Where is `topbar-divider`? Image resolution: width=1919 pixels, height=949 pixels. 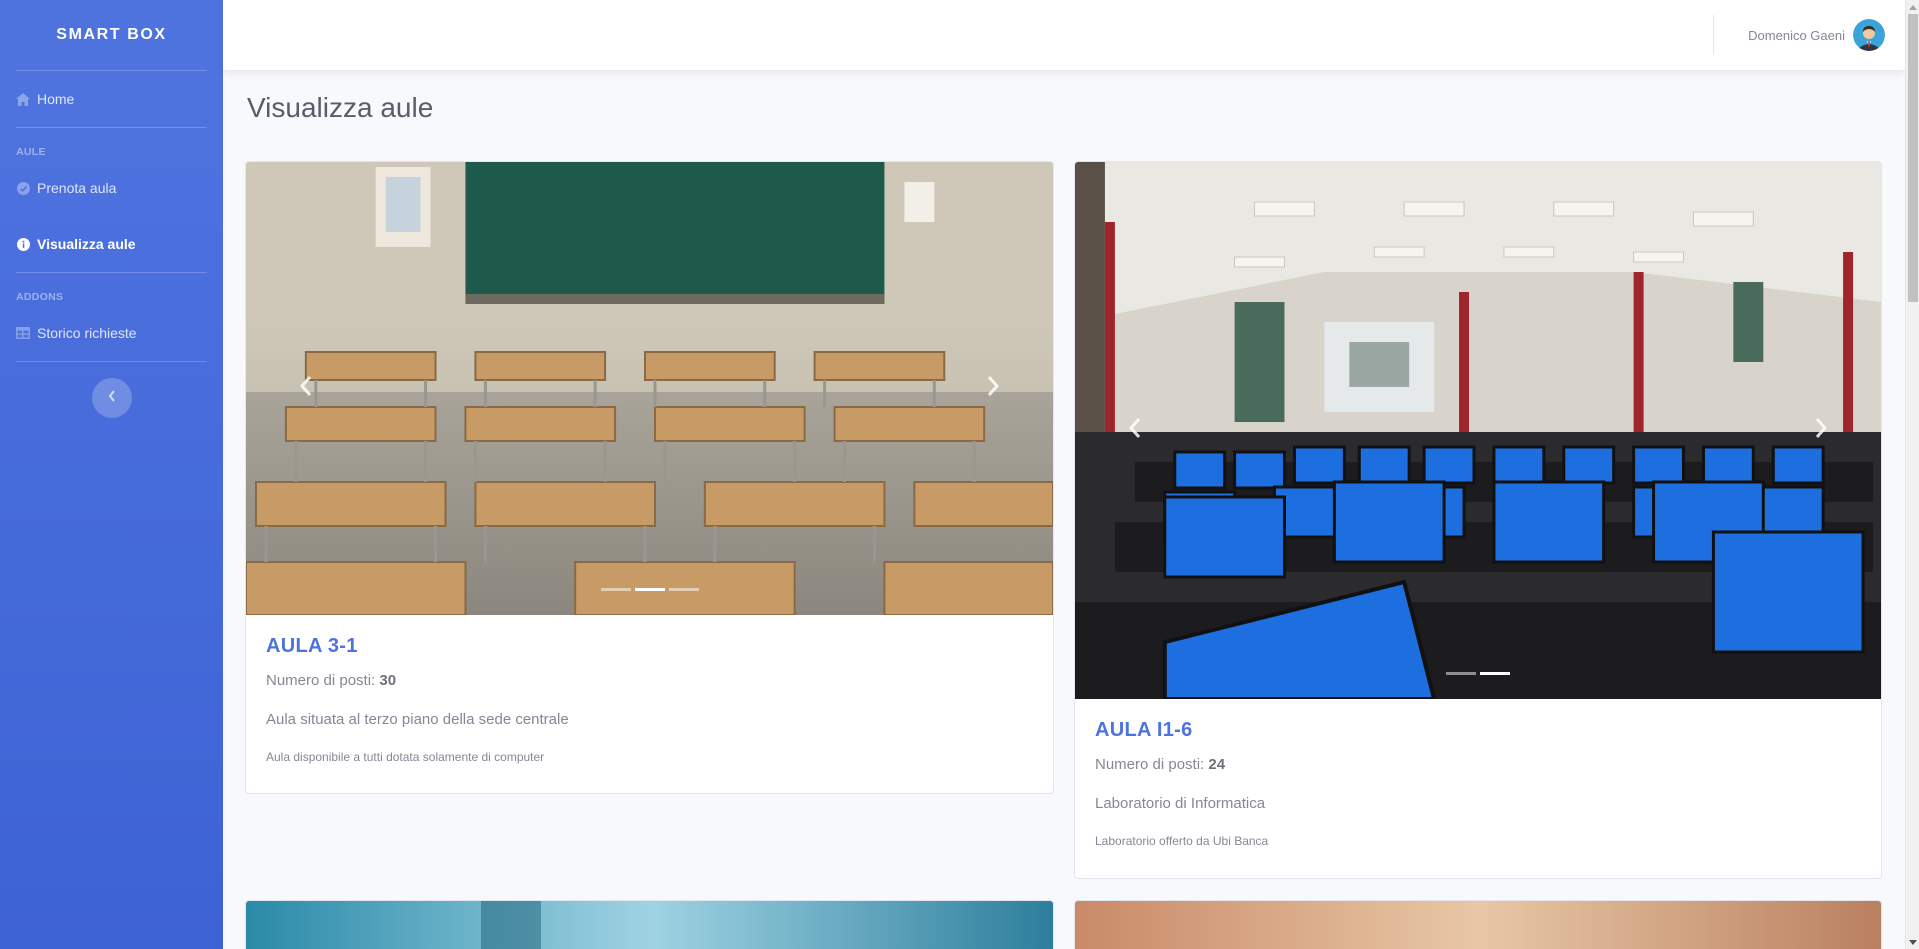
topbar-divider is located at coordinates (1713, 35).